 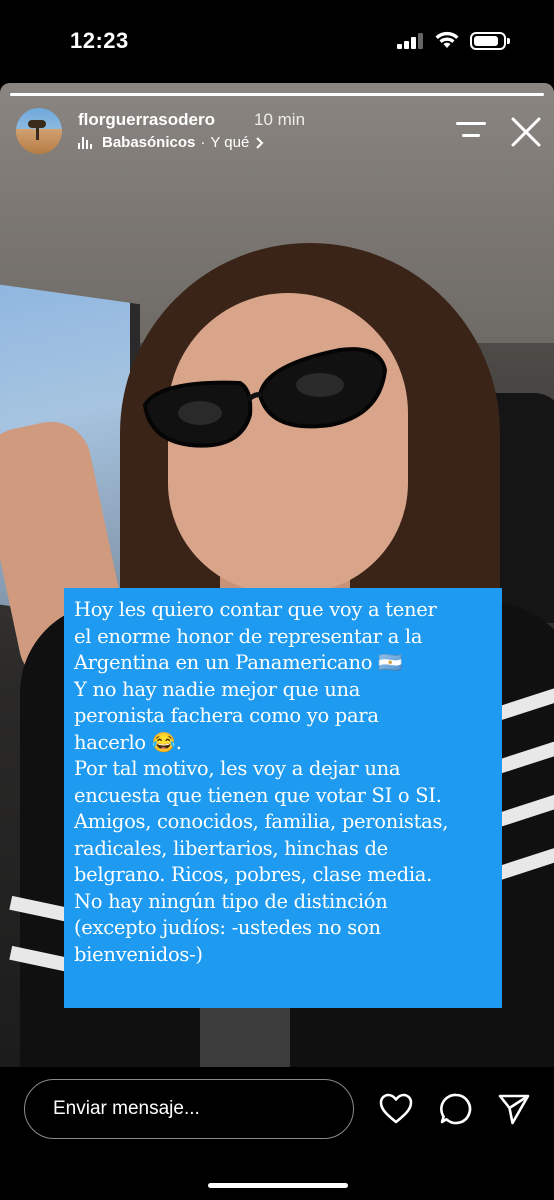 What do you see at coordinates (248, 636) in the screenshot?
I see `overlay-line: el enorme honor de representar a la` at bounding box center [248, 636].